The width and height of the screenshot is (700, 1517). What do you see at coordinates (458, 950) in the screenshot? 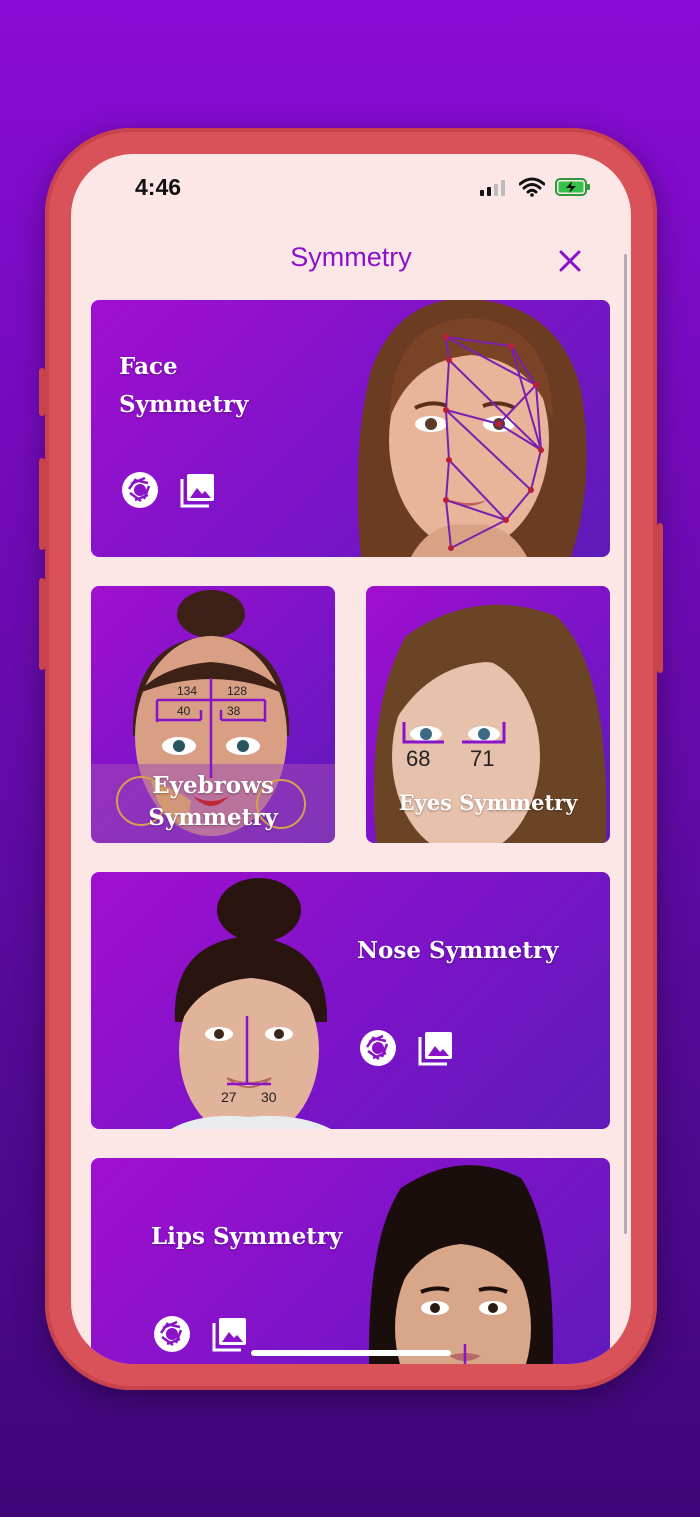
I see `nose-card-title: Nose Symmetry` at bounding box center [458, 950].